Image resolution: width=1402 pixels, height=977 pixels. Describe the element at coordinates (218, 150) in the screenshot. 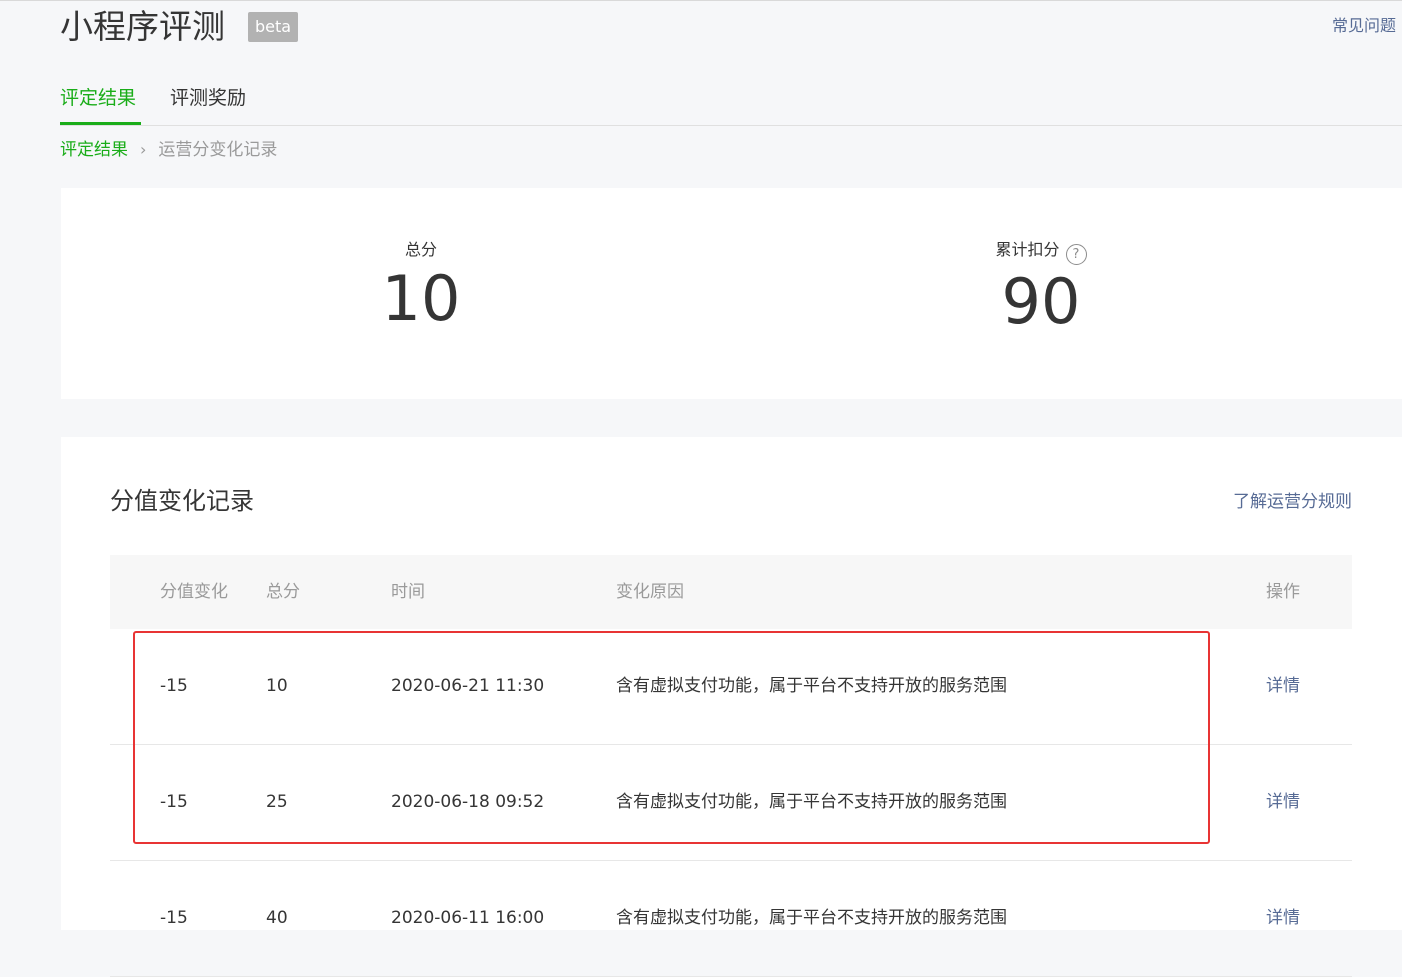

I see `breadcrumb-current: 运营分变化记录` at that location.